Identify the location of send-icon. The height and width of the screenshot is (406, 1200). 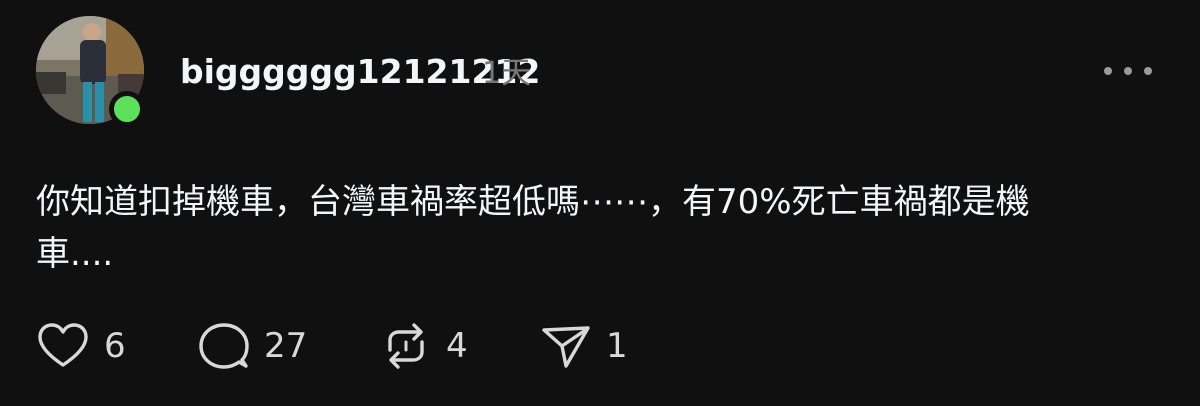
(566, 347).